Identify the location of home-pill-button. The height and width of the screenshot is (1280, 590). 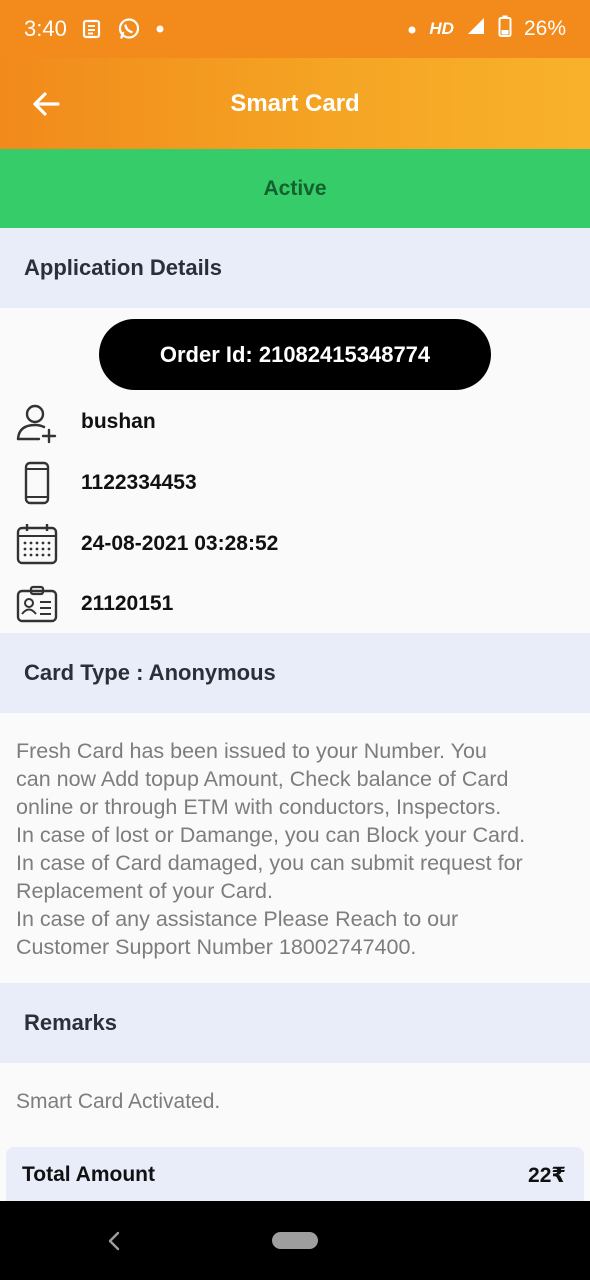
(295, 1240).